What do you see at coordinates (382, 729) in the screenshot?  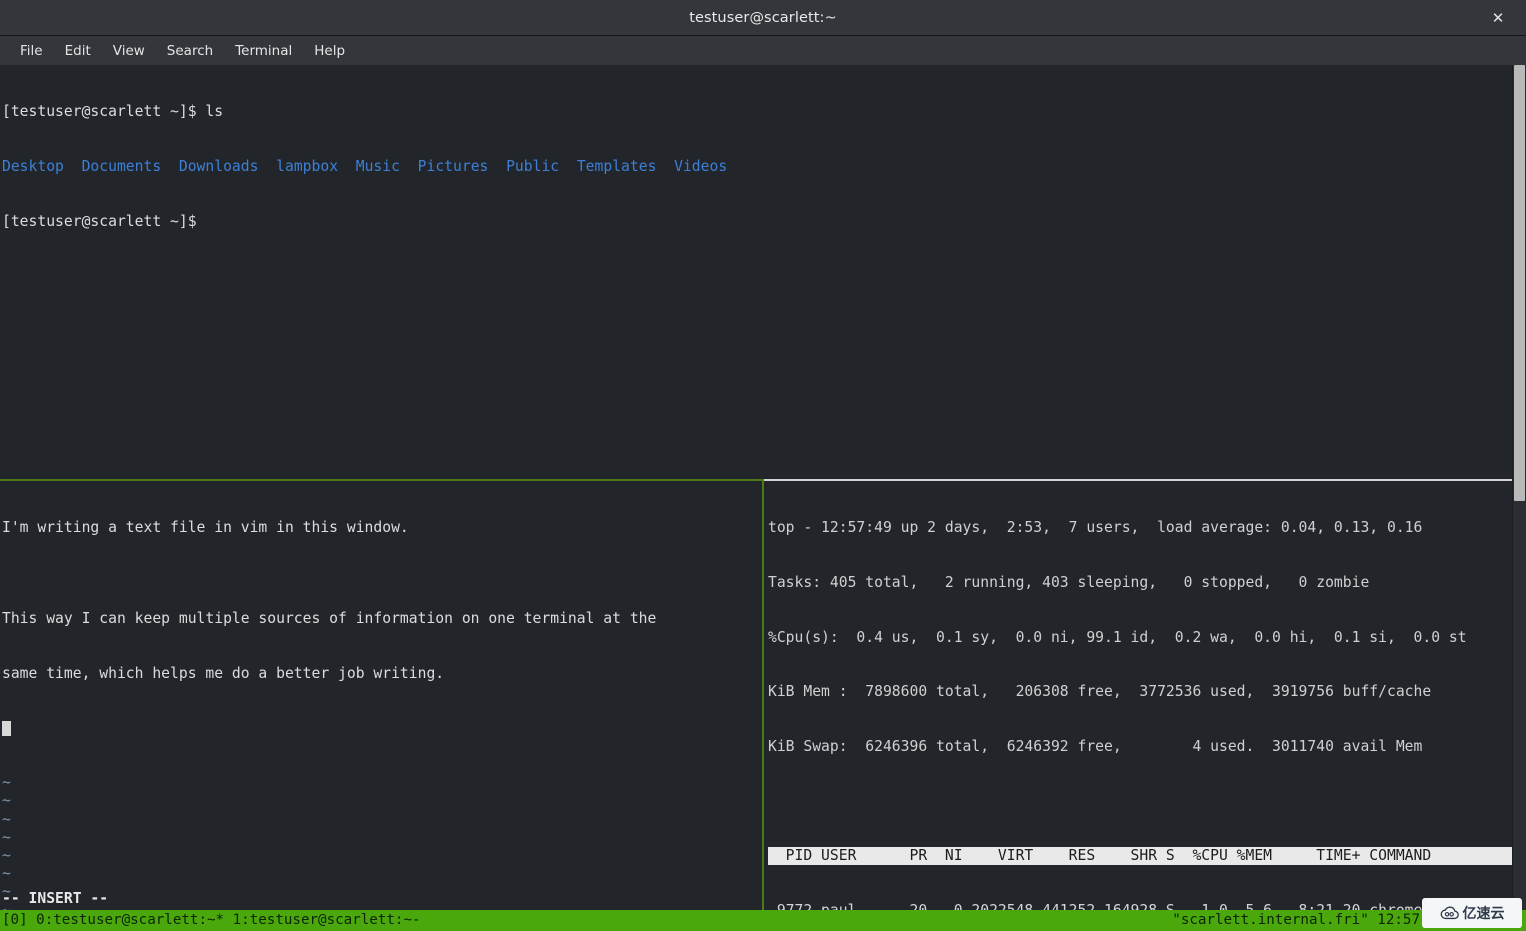 I see `vim-cursor-line` at bounding box center [382, 729].